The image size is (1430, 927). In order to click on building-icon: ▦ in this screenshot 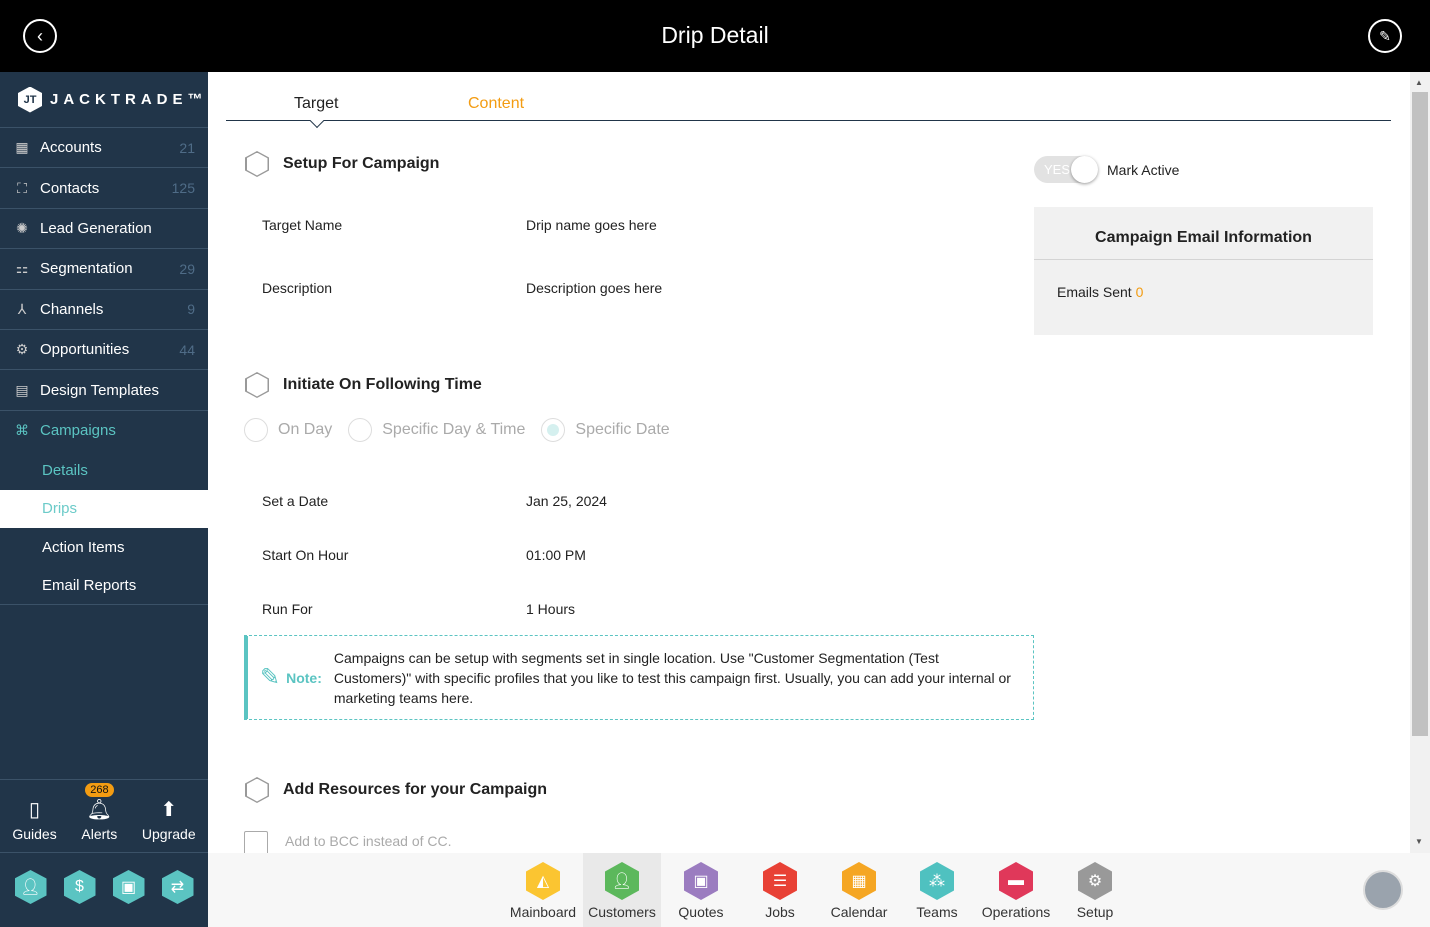, I will do `click(22, 147)`.